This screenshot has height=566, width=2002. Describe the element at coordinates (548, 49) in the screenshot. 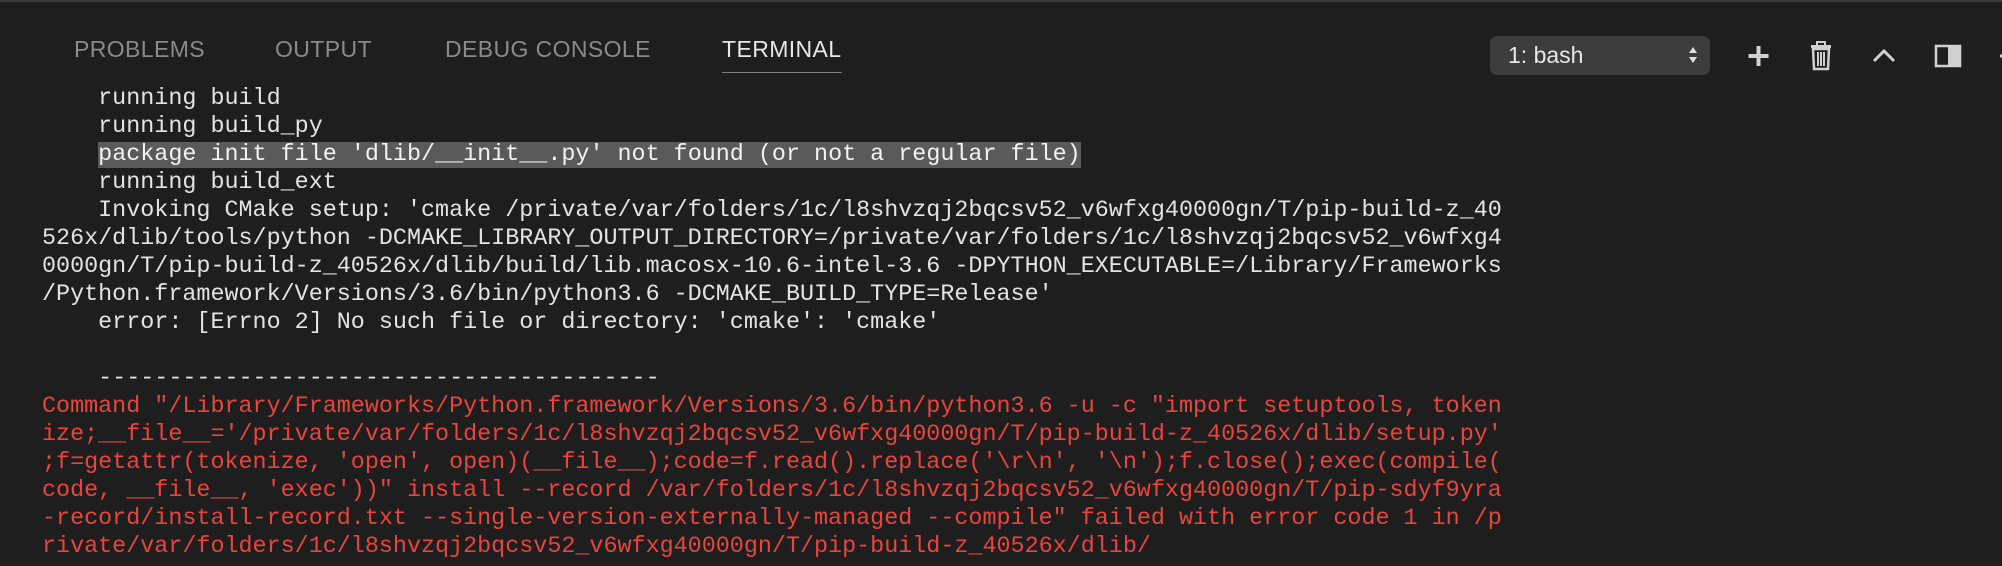

I see `tab-debug-console: DEBUG CONSOLE` at that location.